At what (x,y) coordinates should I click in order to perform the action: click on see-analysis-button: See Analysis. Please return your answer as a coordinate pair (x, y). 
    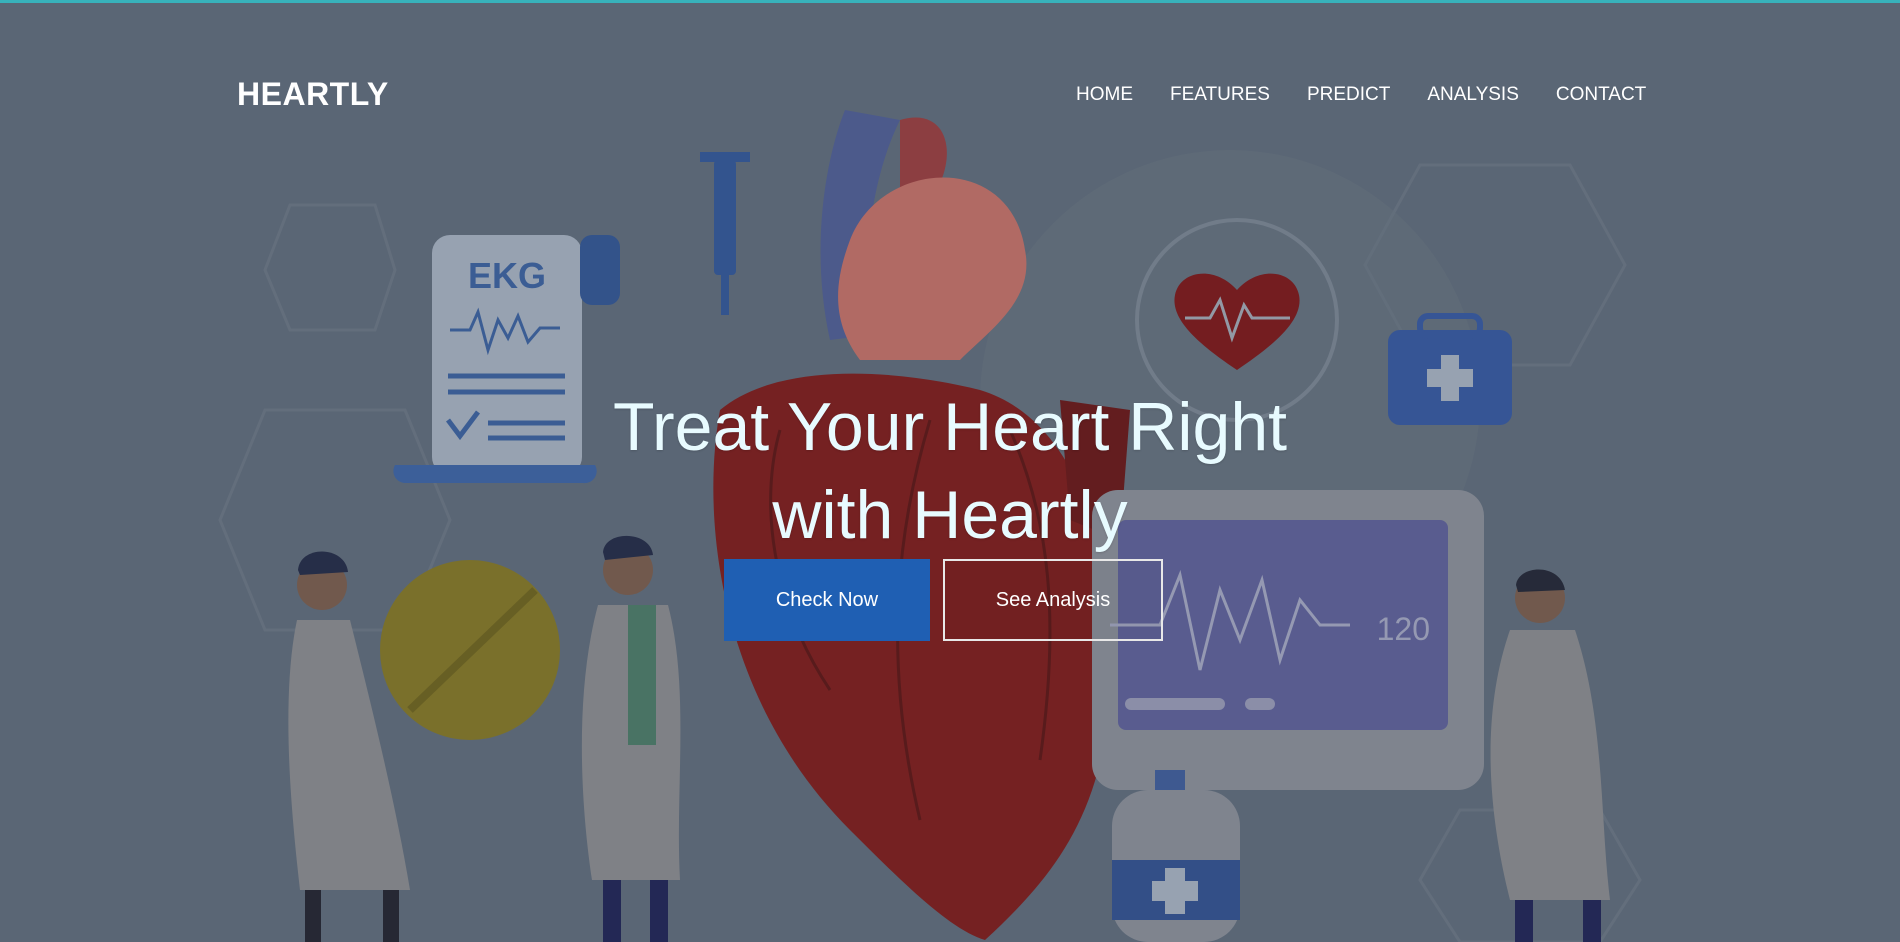
    Looking at the image, I should click on (1053, 600).